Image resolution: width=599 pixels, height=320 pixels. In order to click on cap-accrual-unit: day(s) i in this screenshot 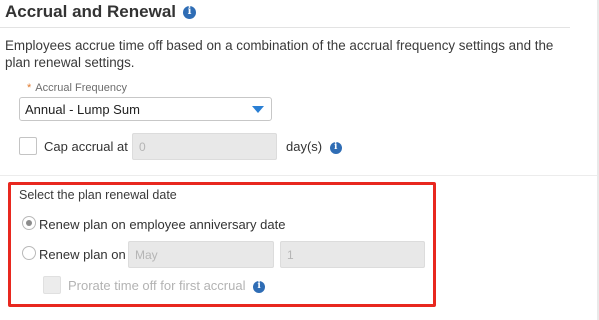, I will do `click(314, 146)`.